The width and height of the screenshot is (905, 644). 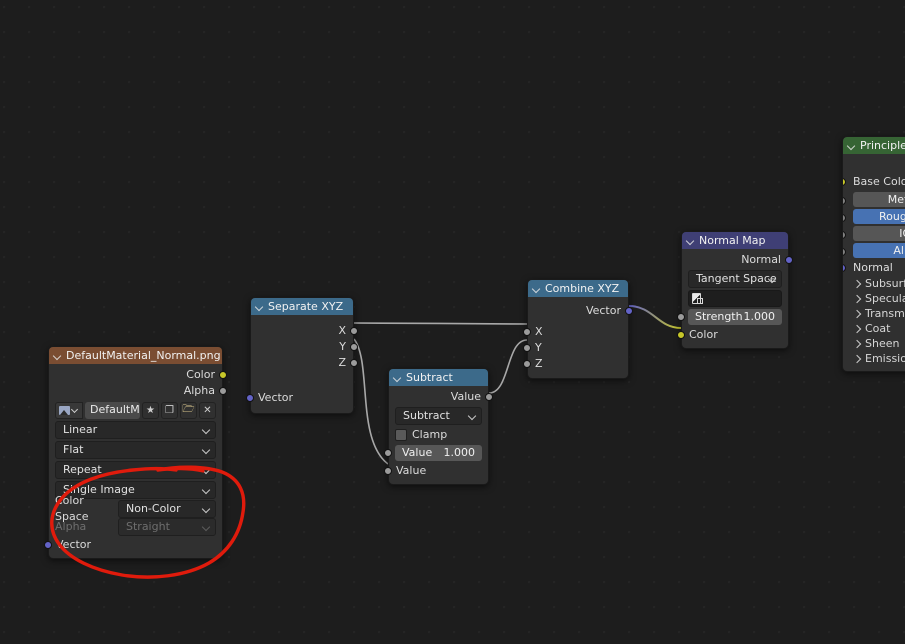 I want to click on panel-sheen: Sheen, so click(x=874, y=343).